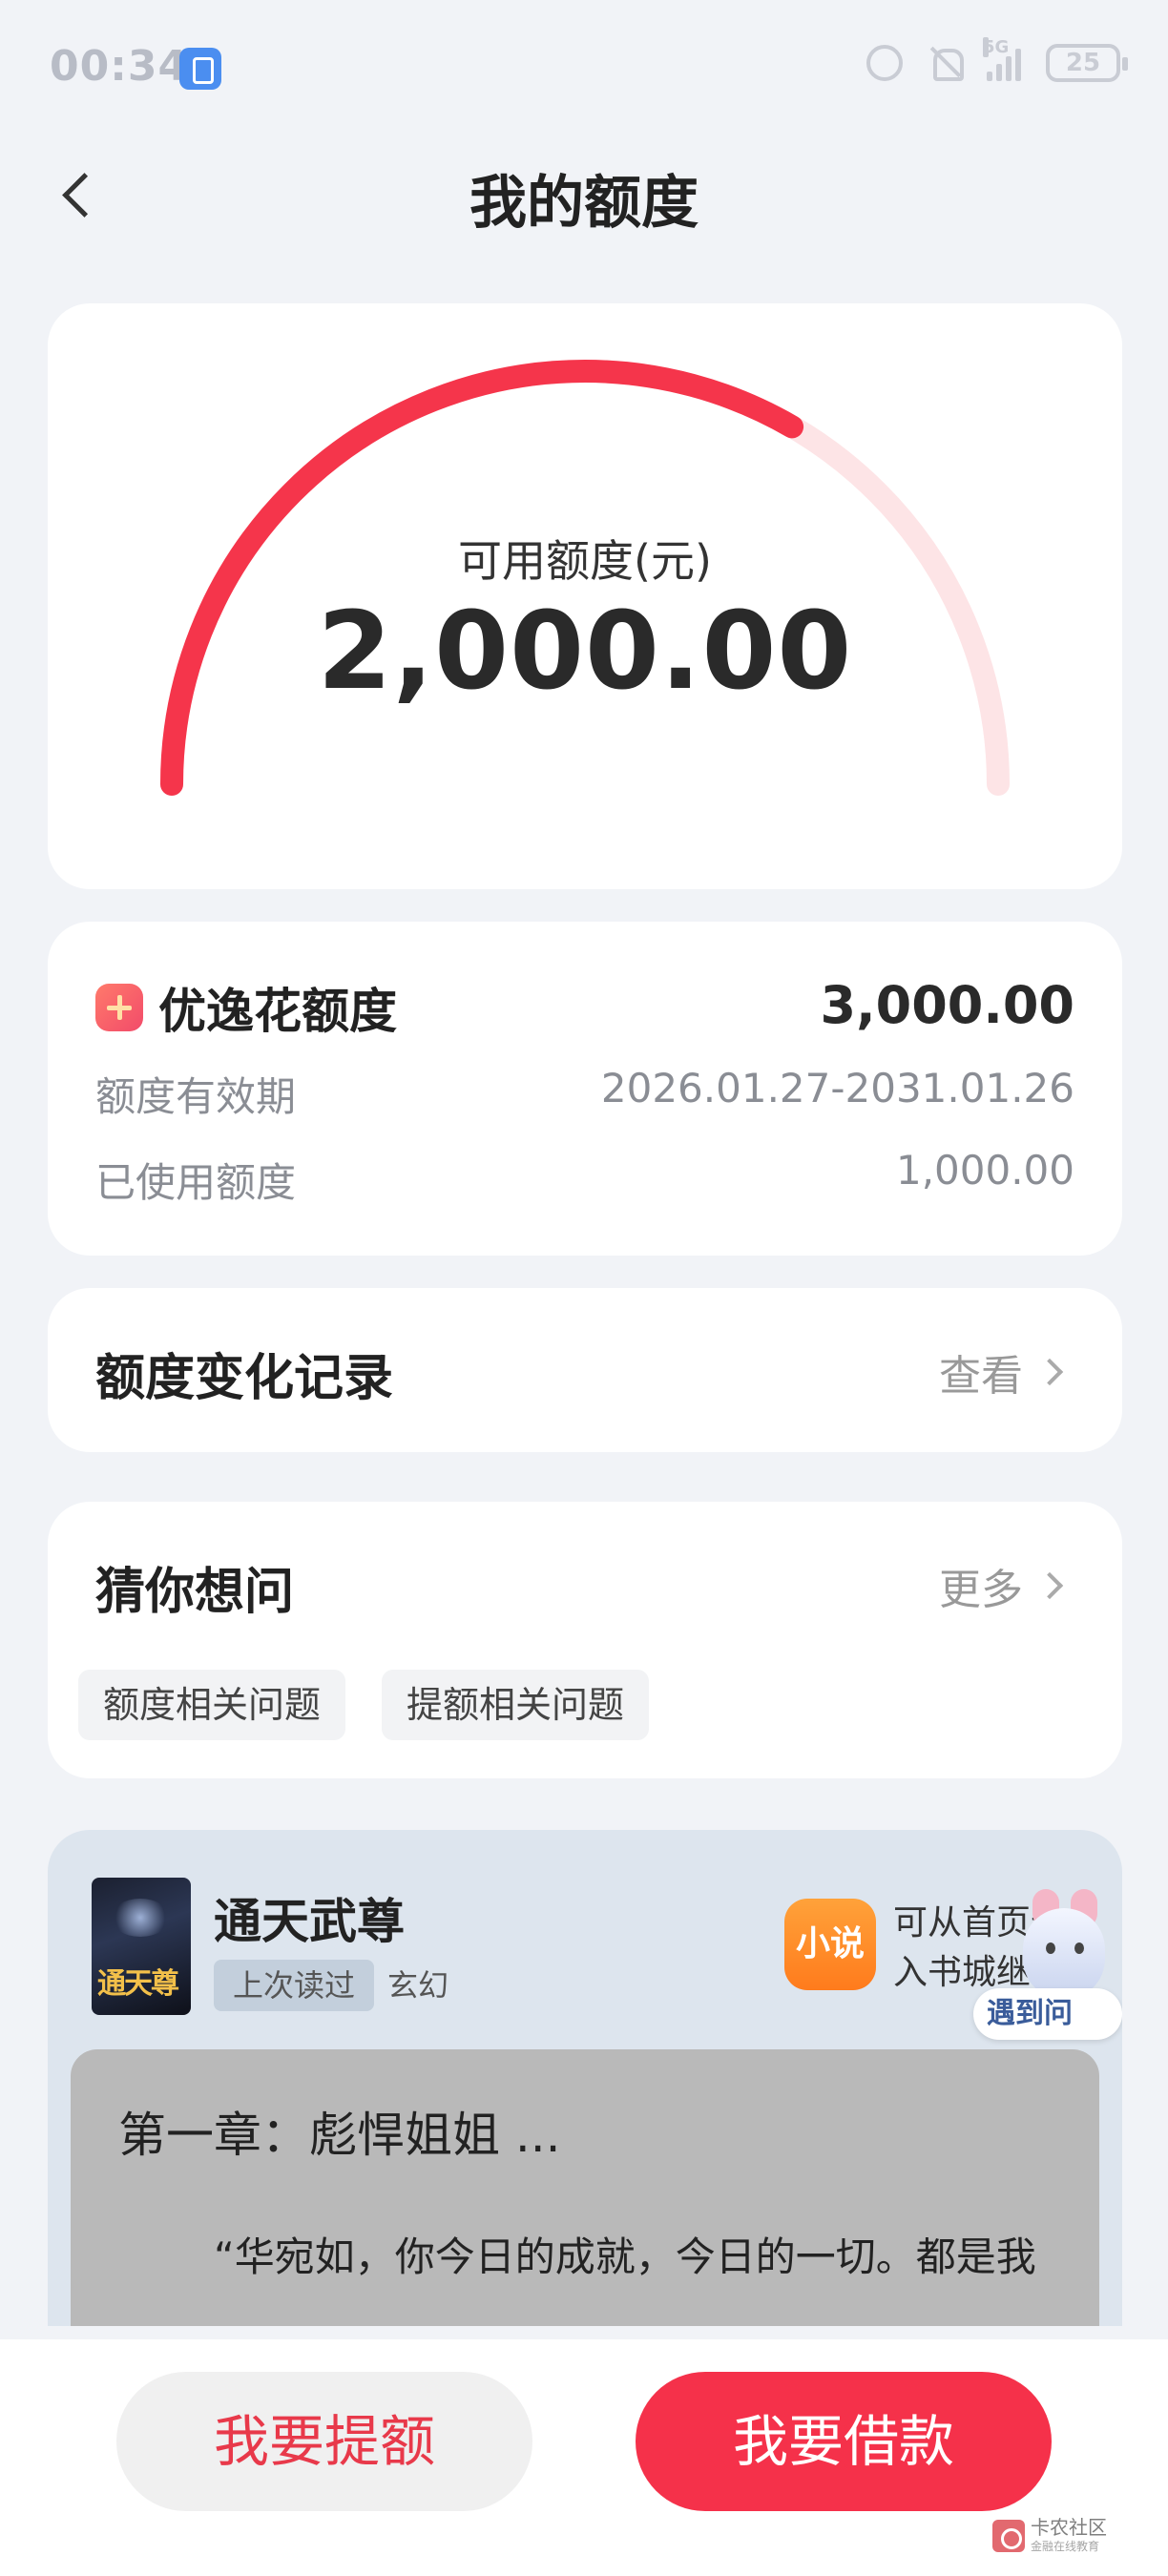 The image size is (1168, 2576). Describe the element at coordinates (244, 1378) in the screenshot. I see `credit-record-title: 额度变化记录` at that location.